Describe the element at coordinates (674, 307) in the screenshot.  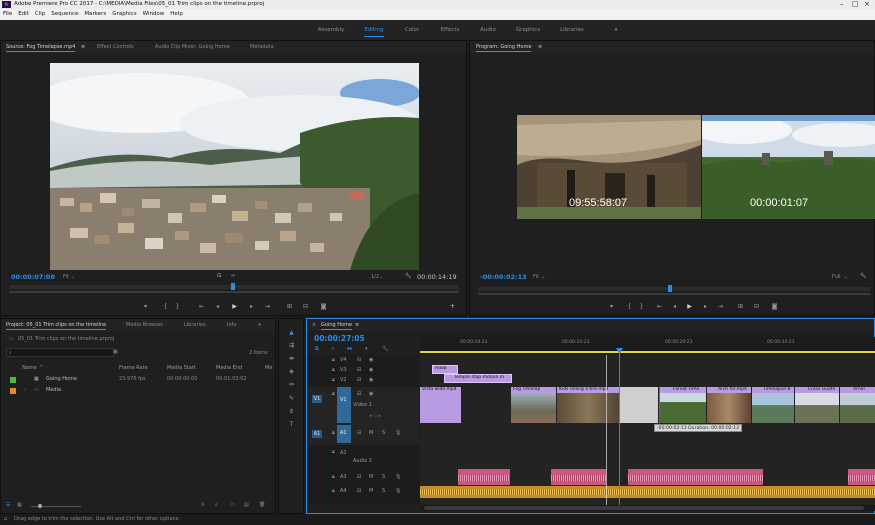
I see `program-step-back-icon: ◂` at that location.